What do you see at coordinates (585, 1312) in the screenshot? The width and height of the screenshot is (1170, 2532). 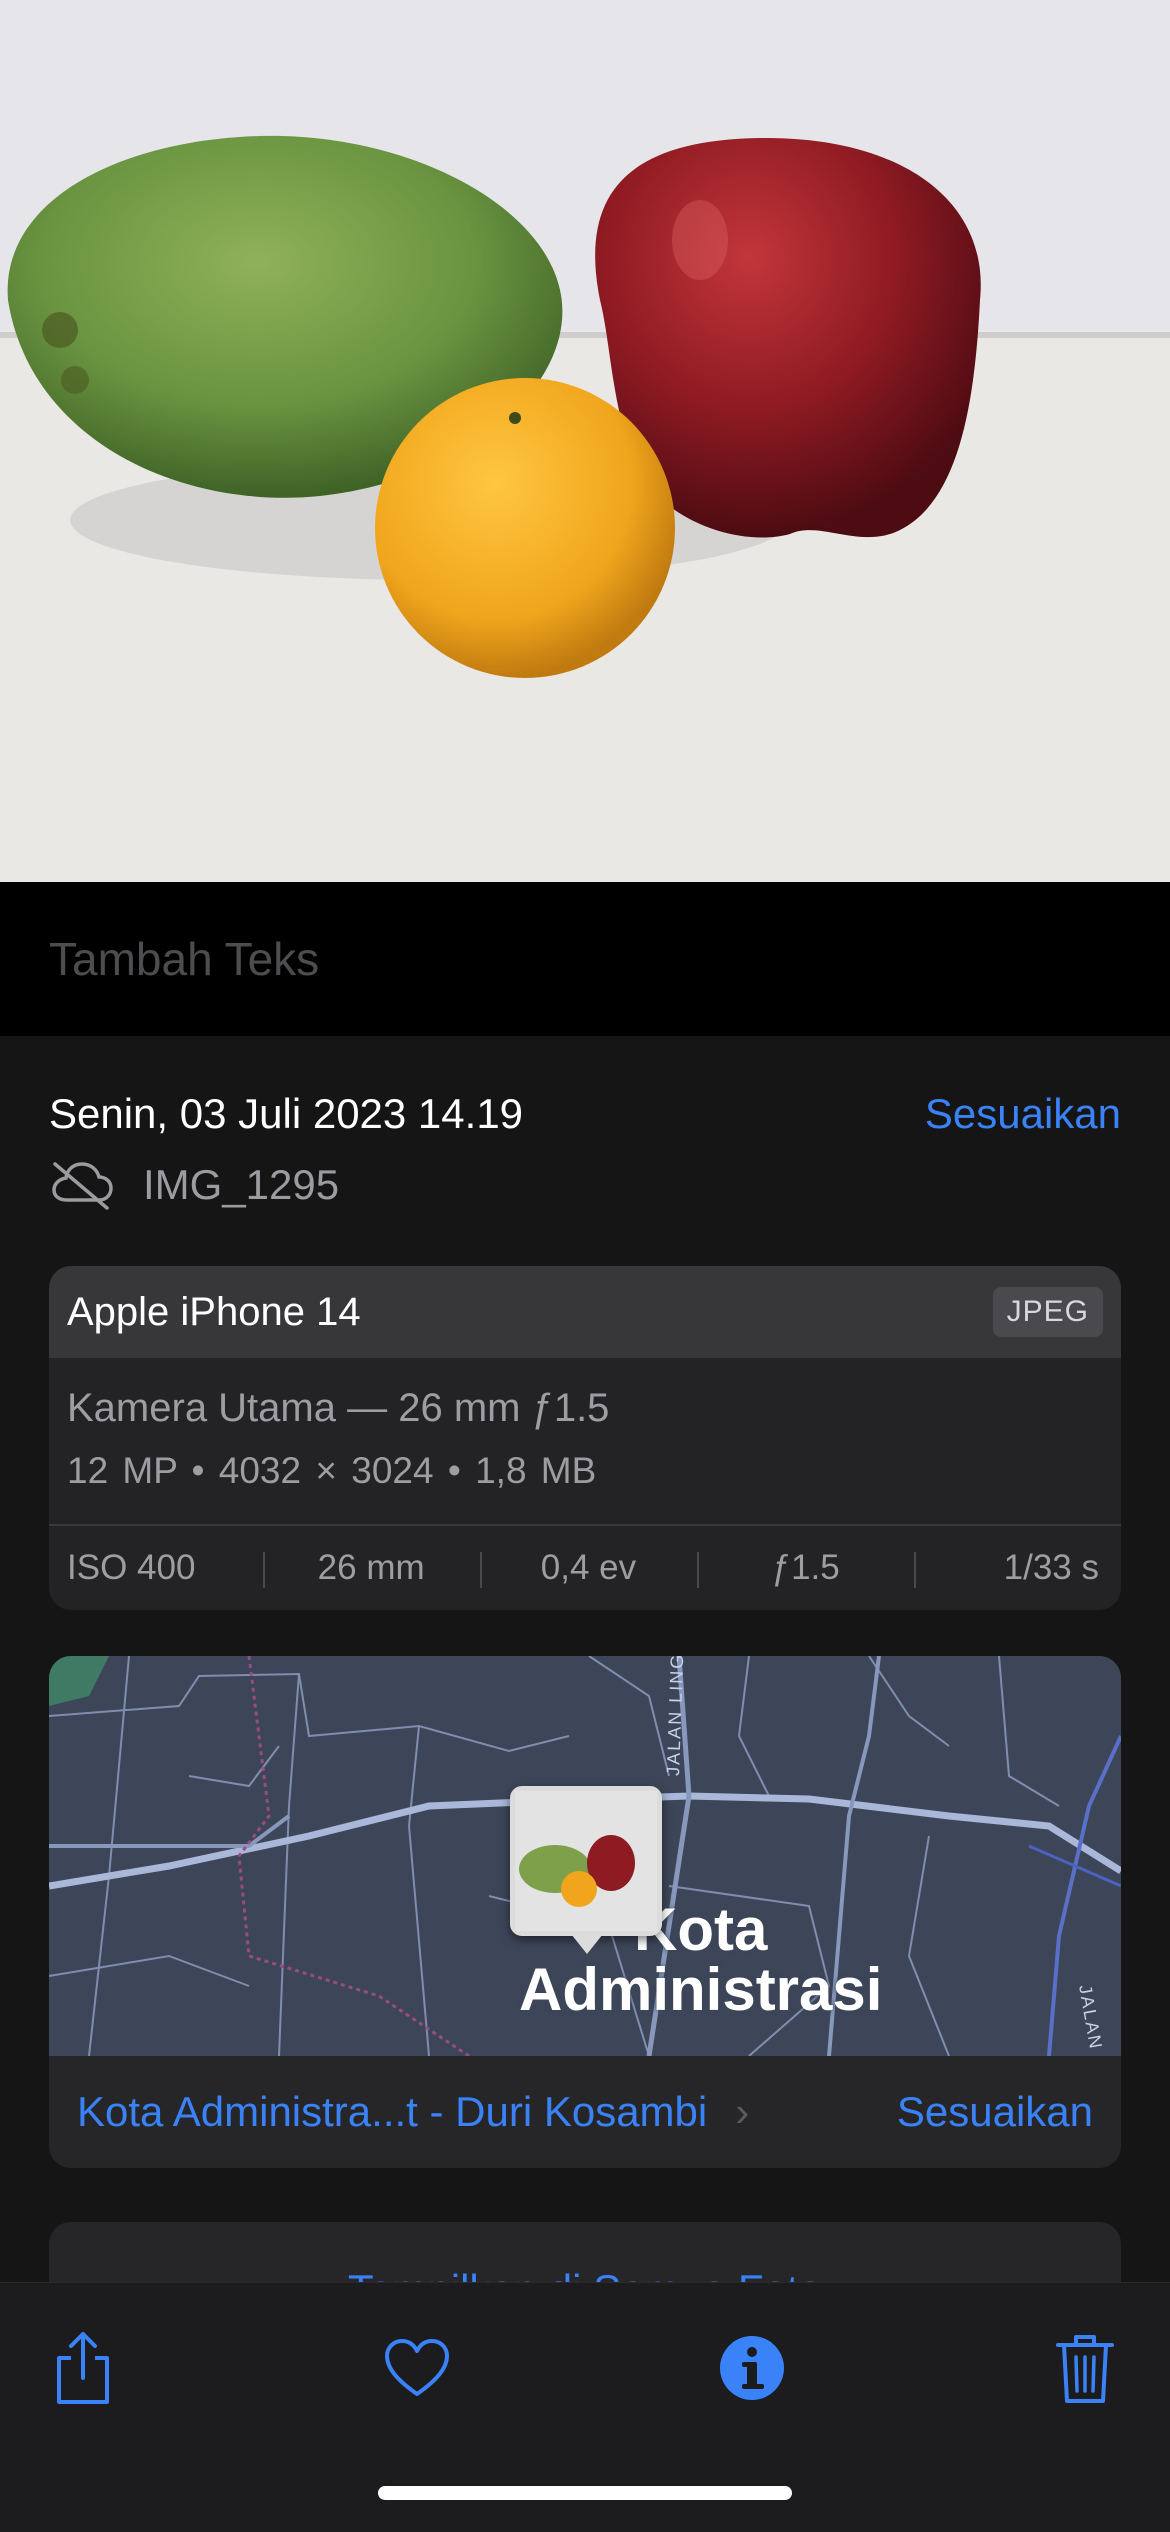 I see `camera-card-header: Apple iPhone 14 JPEG` at bounding box center [585, 1312].